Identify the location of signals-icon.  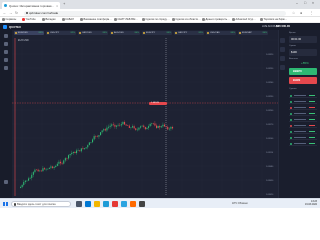
(282, 49).